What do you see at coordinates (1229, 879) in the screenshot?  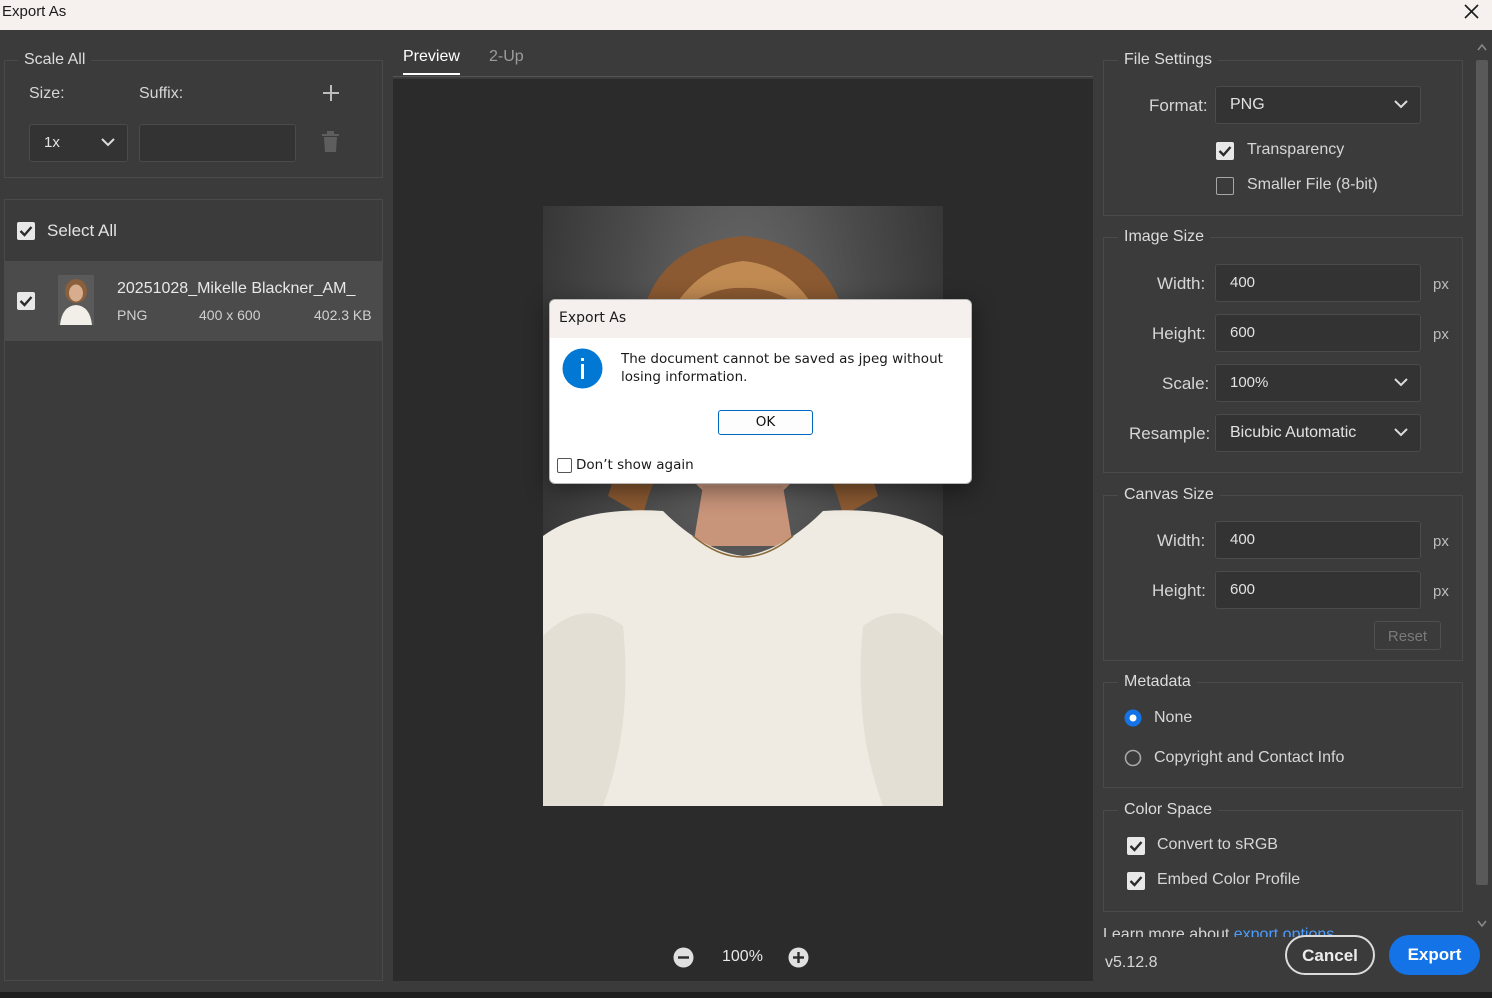 I see `embed-profile-label: Embed Color Profile` at bounding box center [1229, 879].